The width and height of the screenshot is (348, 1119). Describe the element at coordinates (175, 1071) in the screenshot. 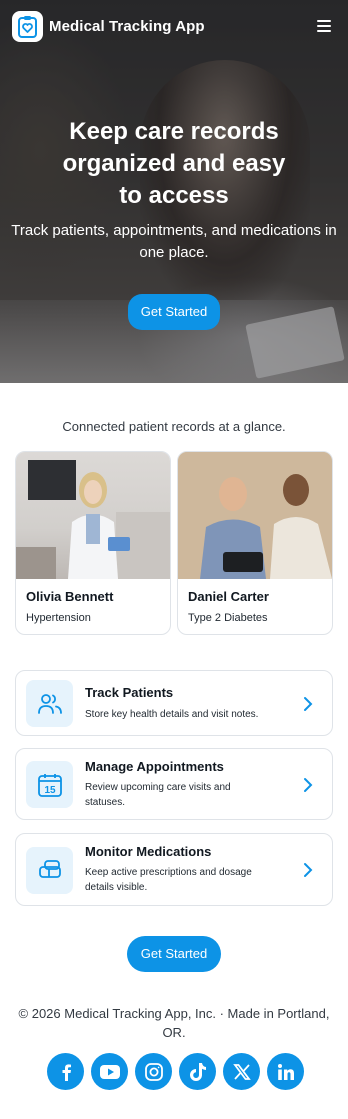

I see `social-links` at that location.